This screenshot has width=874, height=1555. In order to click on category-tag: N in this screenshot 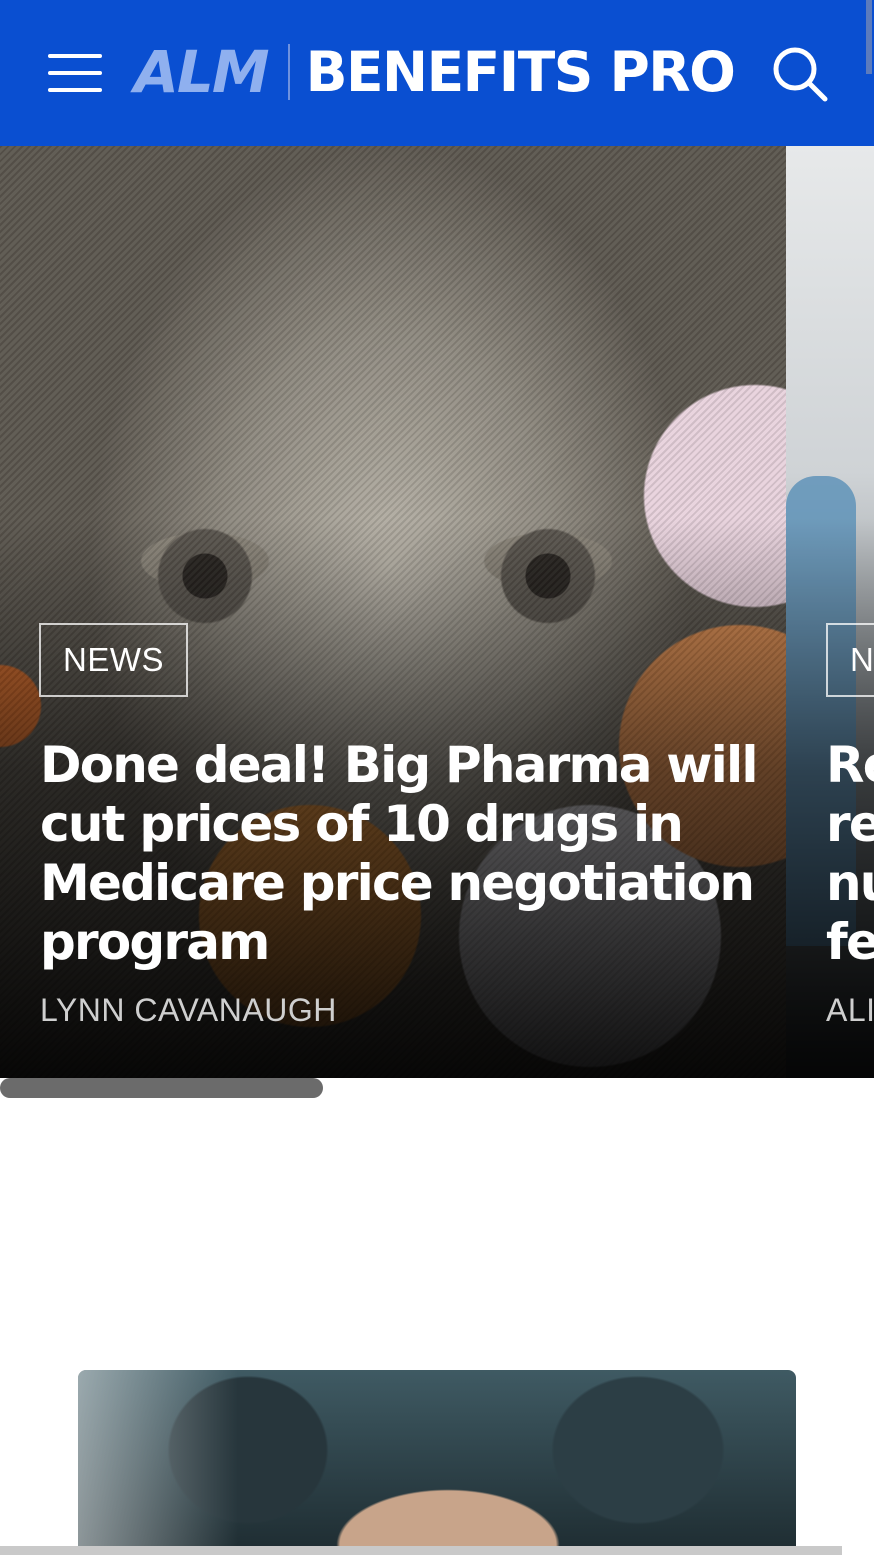, I will do `click(850, 660)`.